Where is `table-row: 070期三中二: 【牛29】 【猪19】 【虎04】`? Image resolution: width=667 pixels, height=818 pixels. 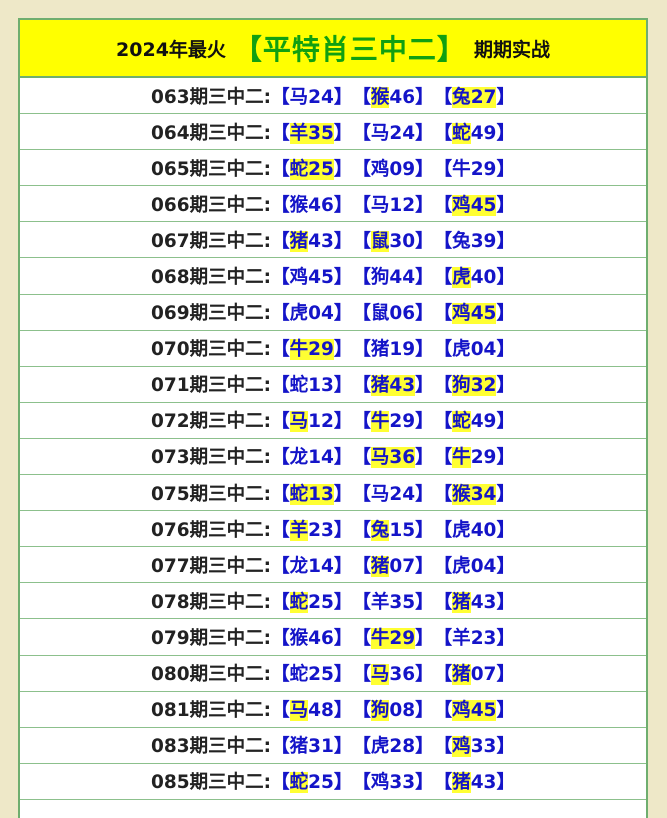
table-row: 070期三中二: 【牛29】 【猪19】 【虎04】 is located at coordinates (333, 349).